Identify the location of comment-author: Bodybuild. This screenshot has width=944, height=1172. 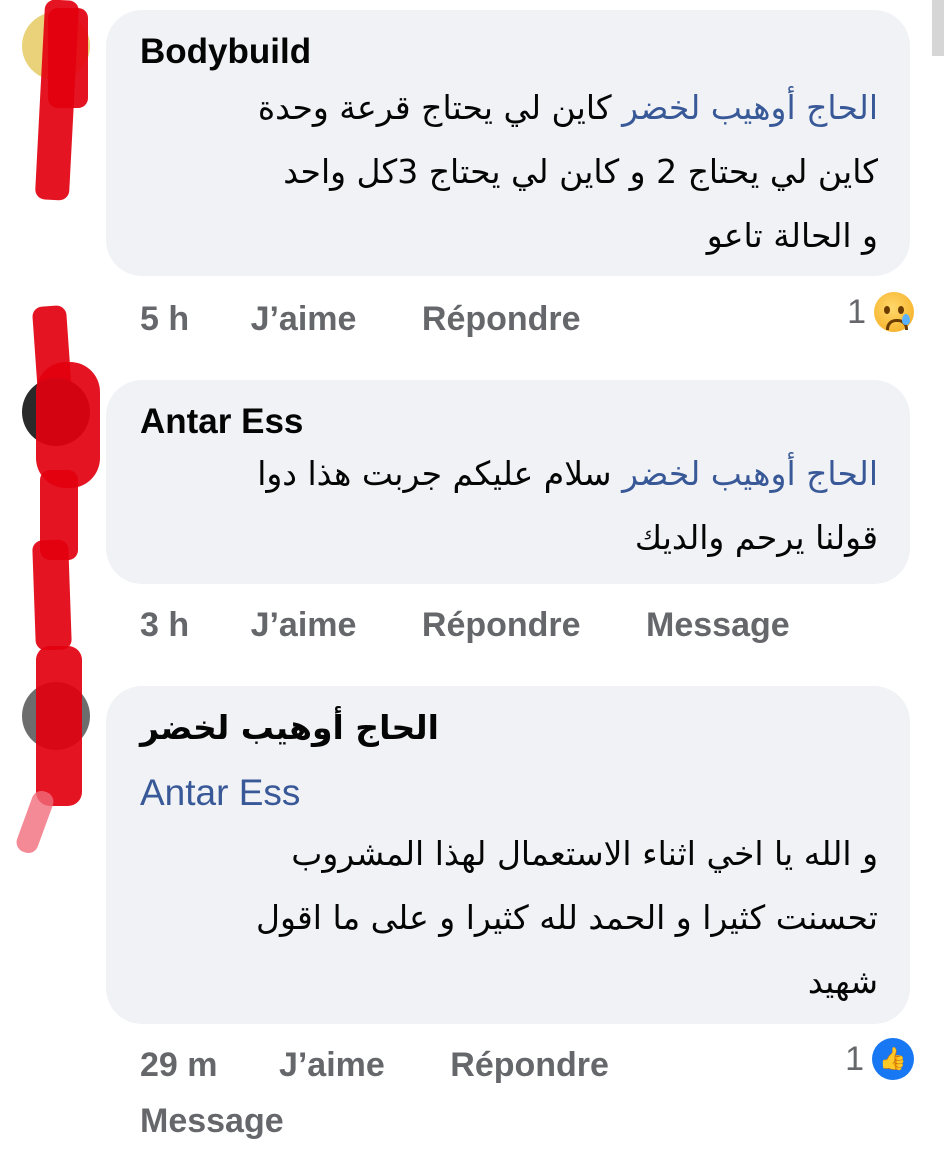
(225, 52).